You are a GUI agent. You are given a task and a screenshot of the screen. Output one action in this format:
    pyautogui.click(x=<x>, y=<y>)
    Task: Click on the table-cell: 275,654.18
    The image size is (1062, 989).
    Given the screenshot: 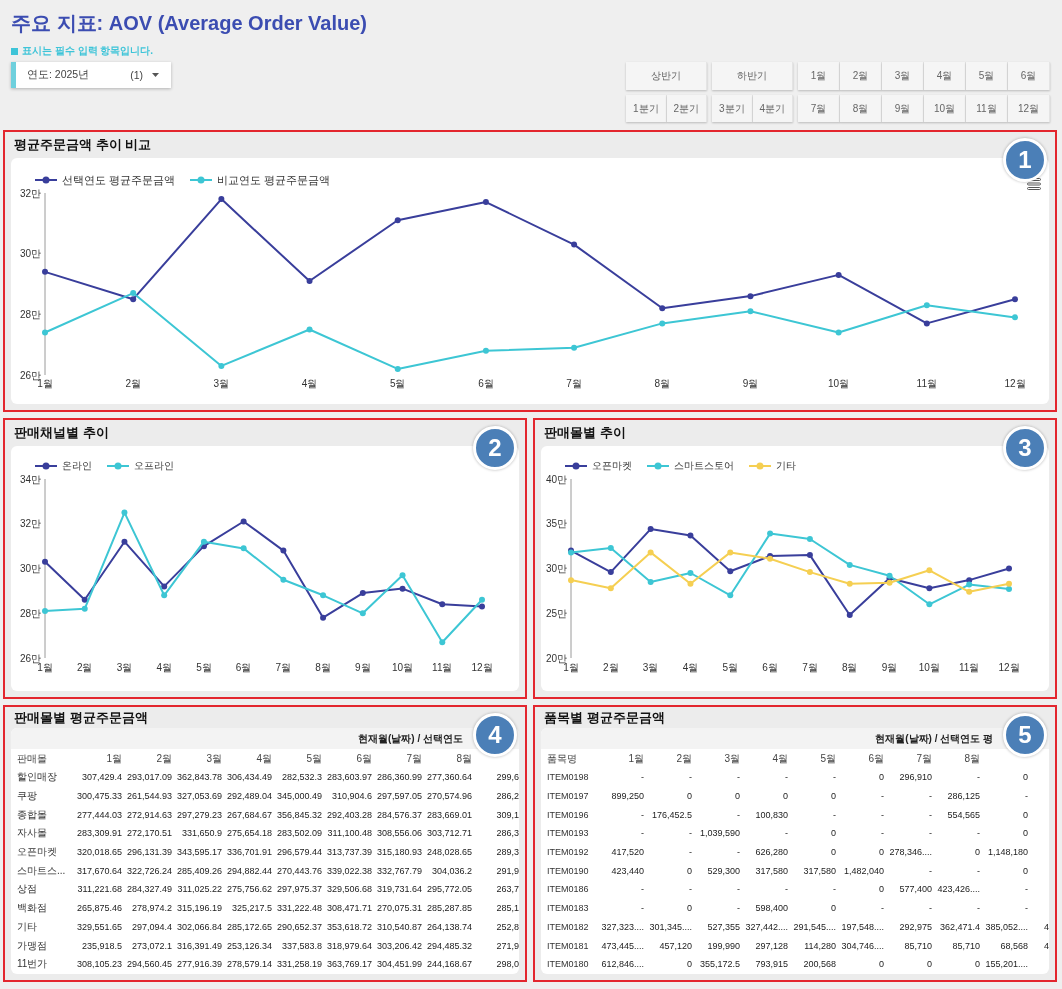 What is the action you would take?
    pyautogui.click(x=249, y=833)
    